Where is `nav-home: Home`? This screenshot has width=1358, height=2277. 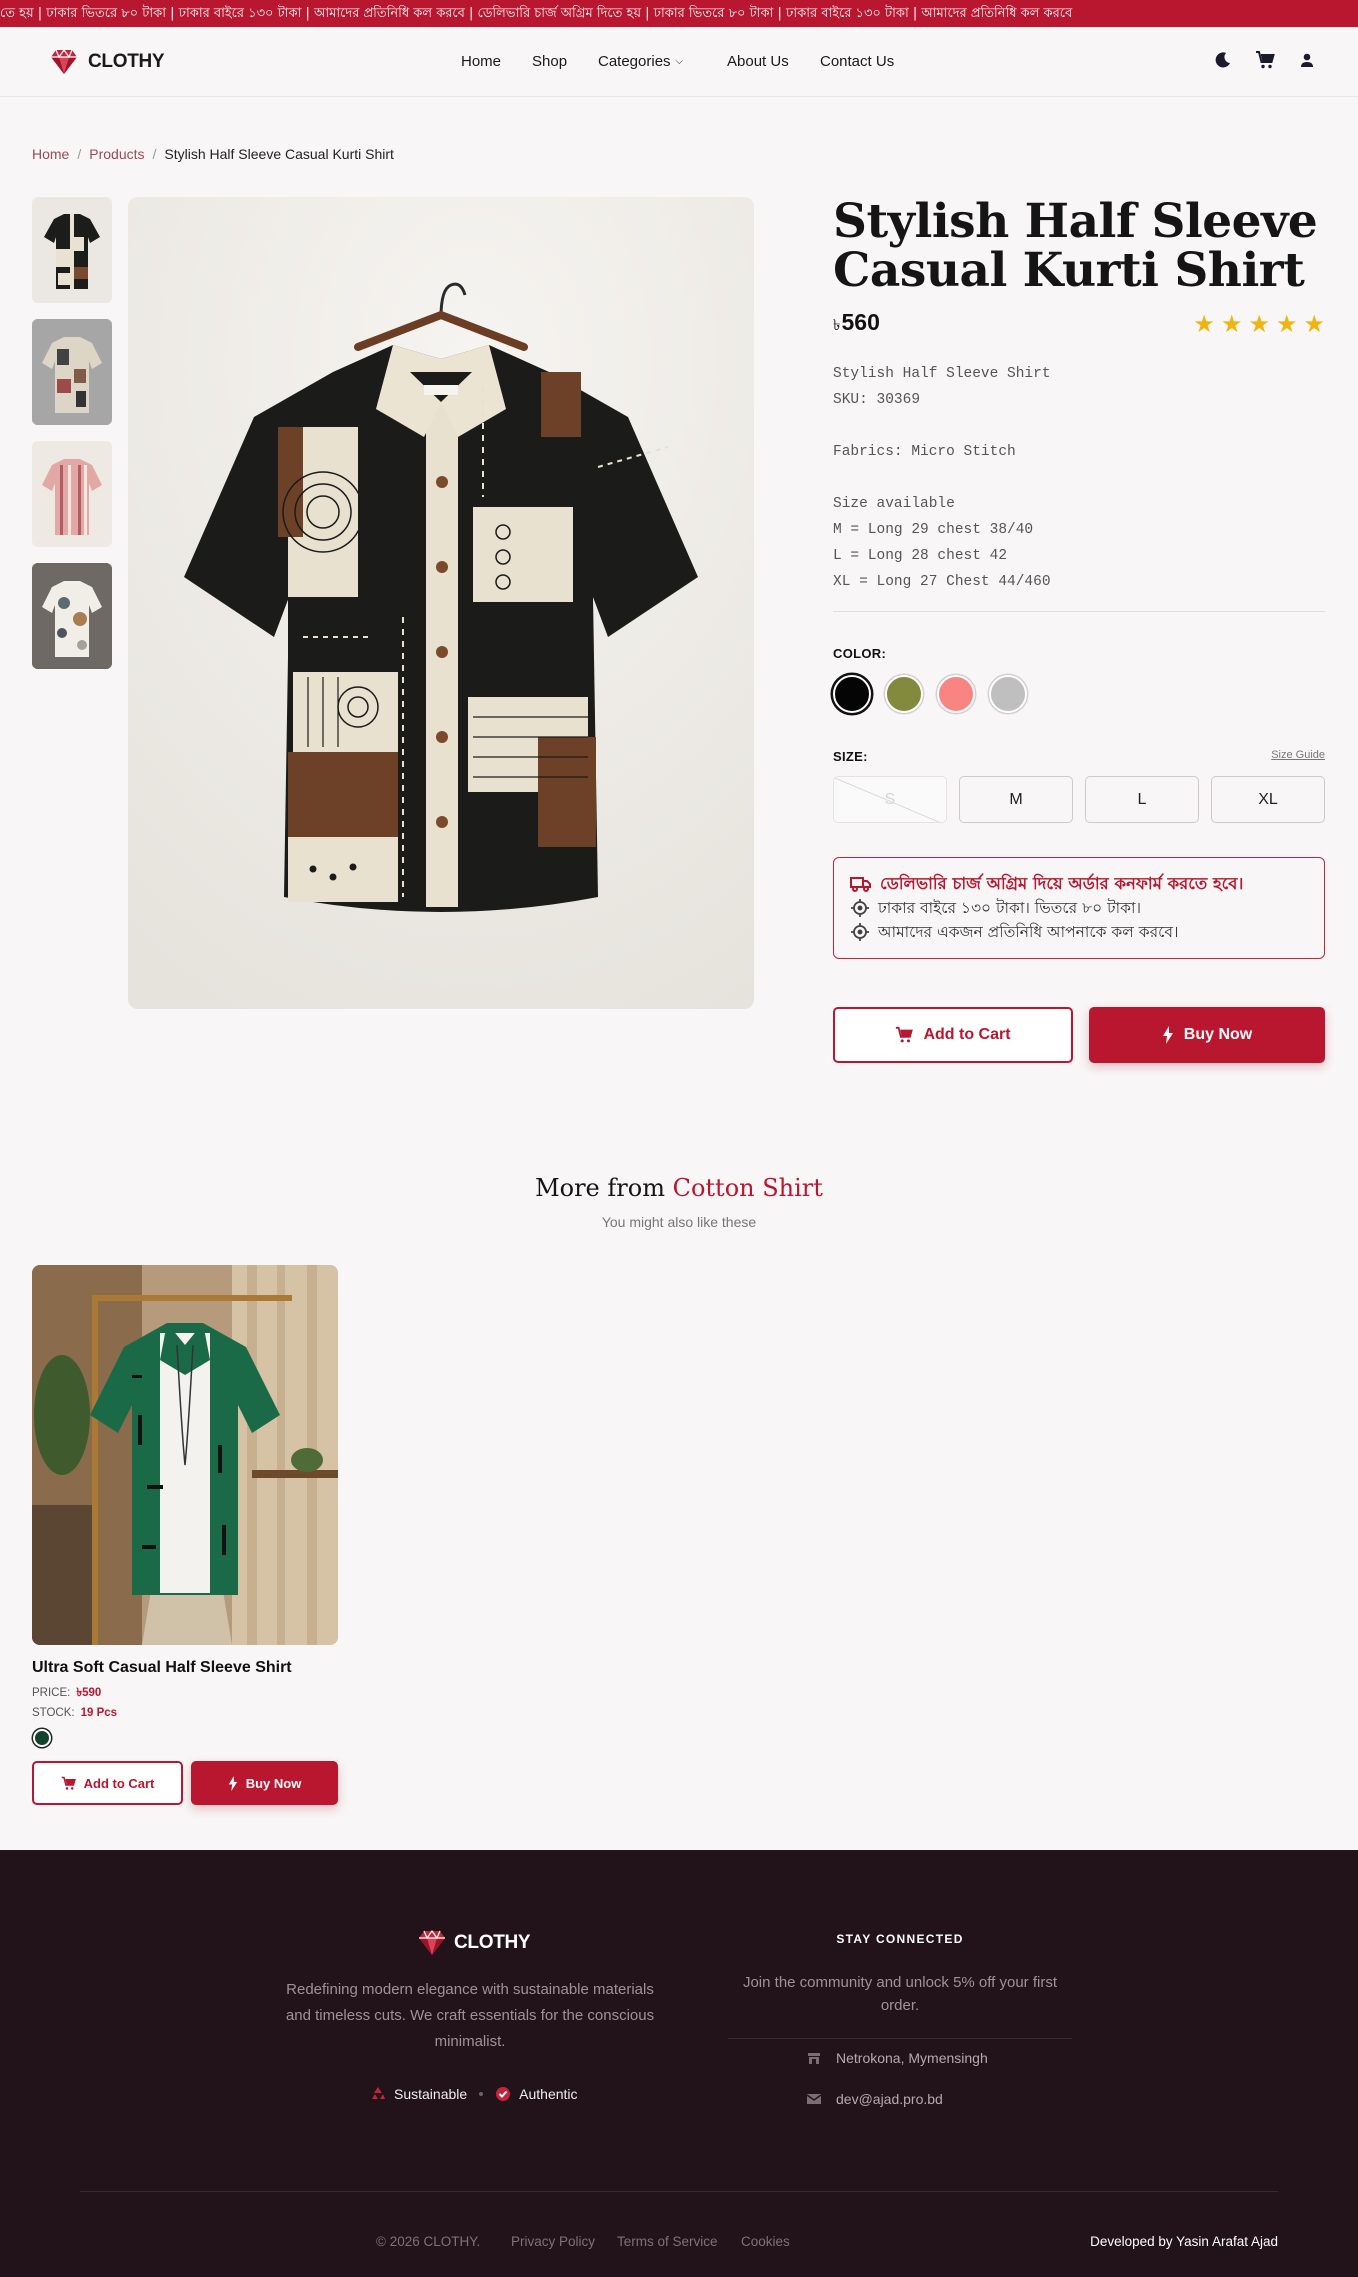
nav-home: Home is located at coordinates (481, 61).